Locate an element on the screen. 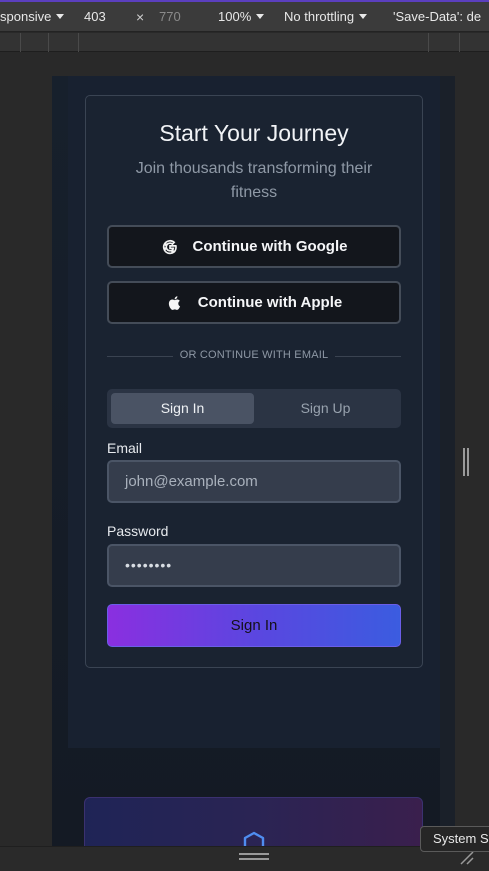 Image resolution: width=489 pixels, height=871 pixels. divider-text: OR CONTINUE WITH EMAIL is located at coordinates (254, 355).